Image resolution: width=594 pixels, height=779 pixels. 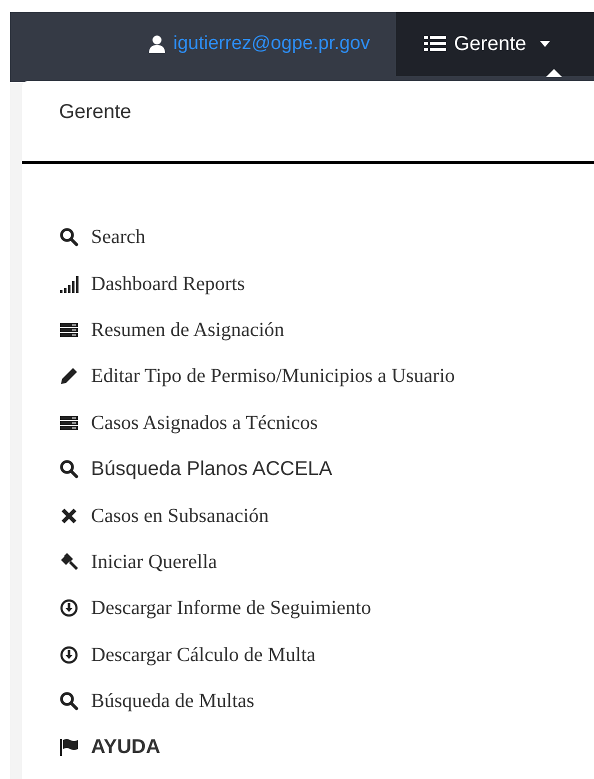 What do you see at coordinates (308, 701) in the screenshot?
I see `menu-item: Búsqueda de Multas` at bounding box center [308, 701].